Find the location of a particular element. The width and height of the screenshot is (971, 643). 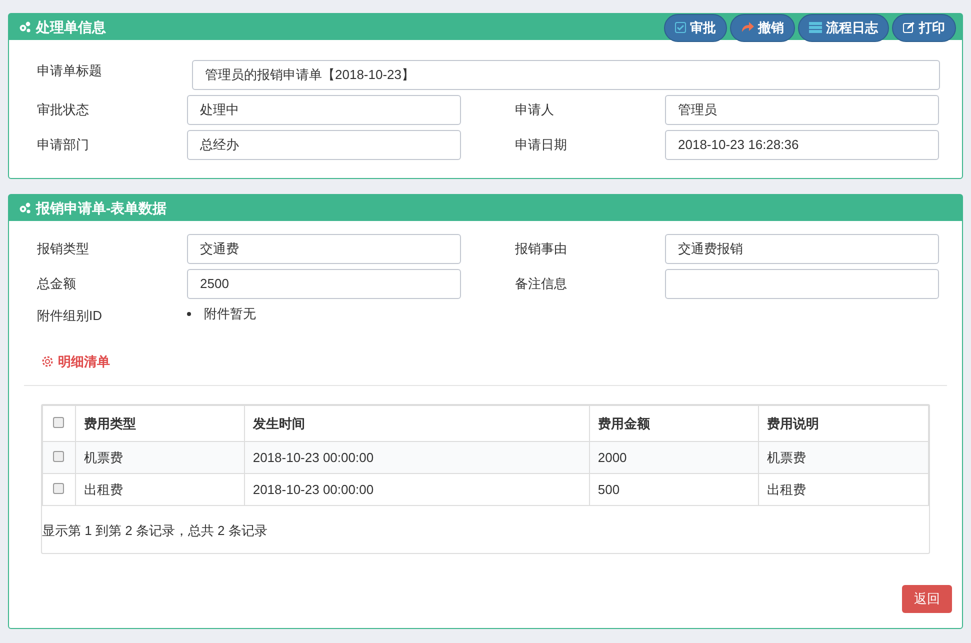

field-label: 申请部门 is located at coordinates (63, 145).